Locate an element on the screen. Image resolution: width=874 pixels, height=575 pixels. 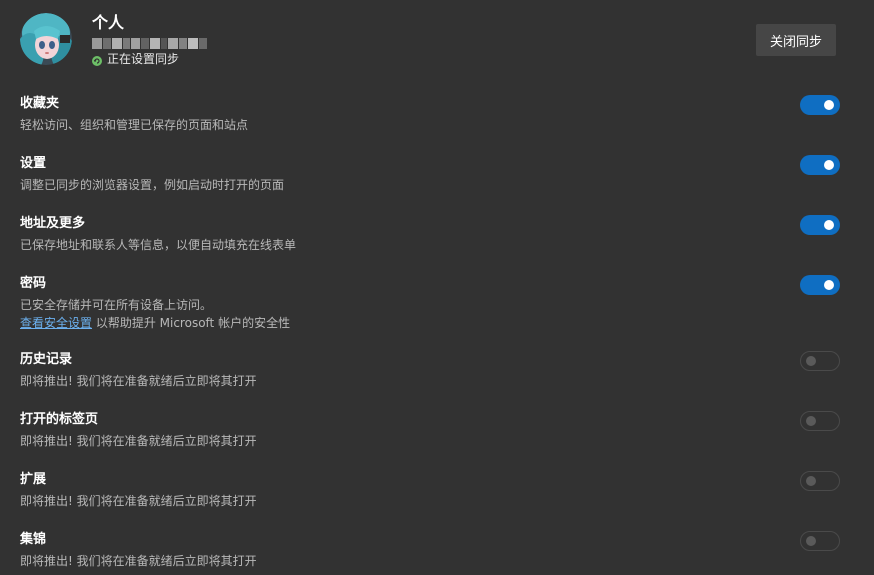
setting-title: 收藏夹 is located at coordinates (40, 103).